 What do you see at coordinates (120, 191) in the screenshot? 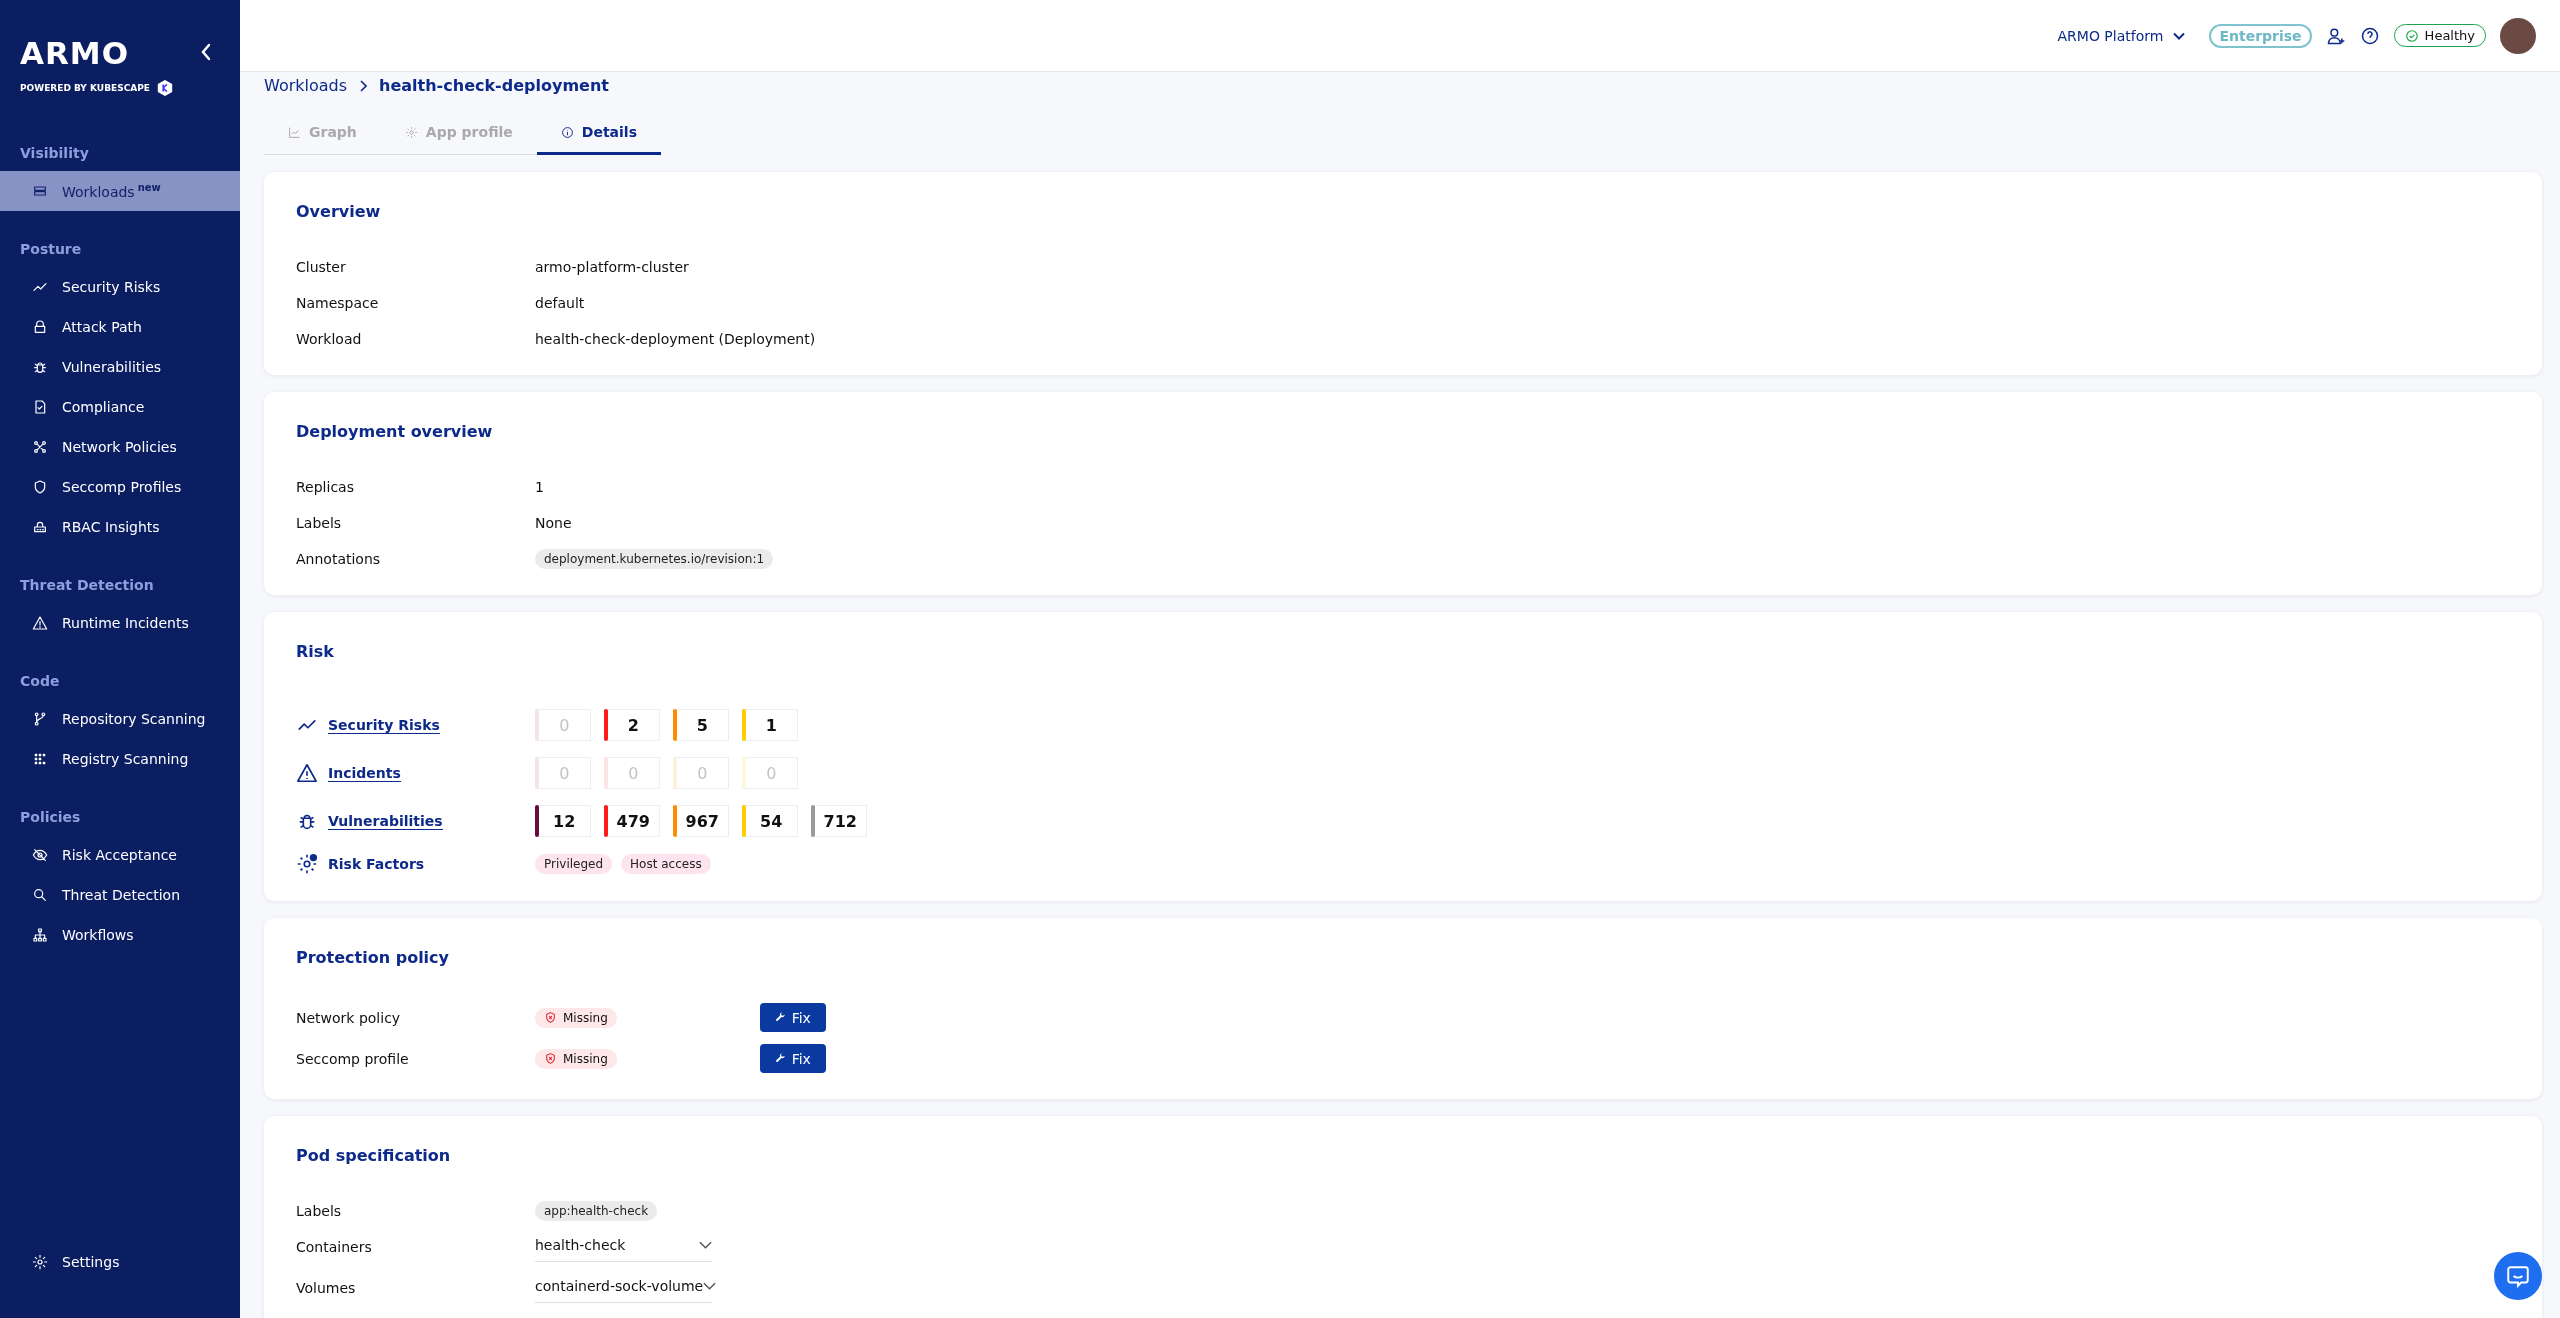
I see `nav-item: Workloads $^{new}$` at bounding box center [120, 191].